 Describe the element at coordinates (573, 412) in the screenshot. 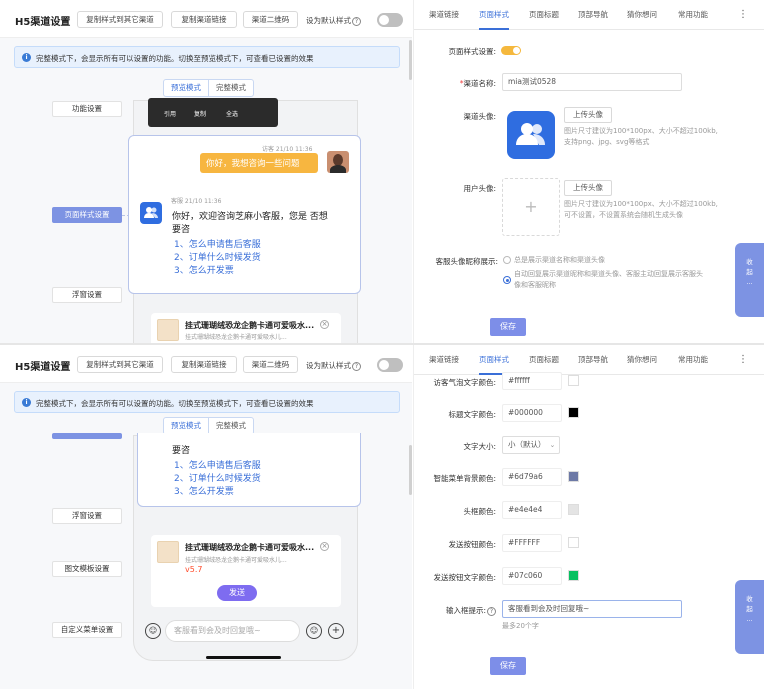

I see `swatch-black` at that location.